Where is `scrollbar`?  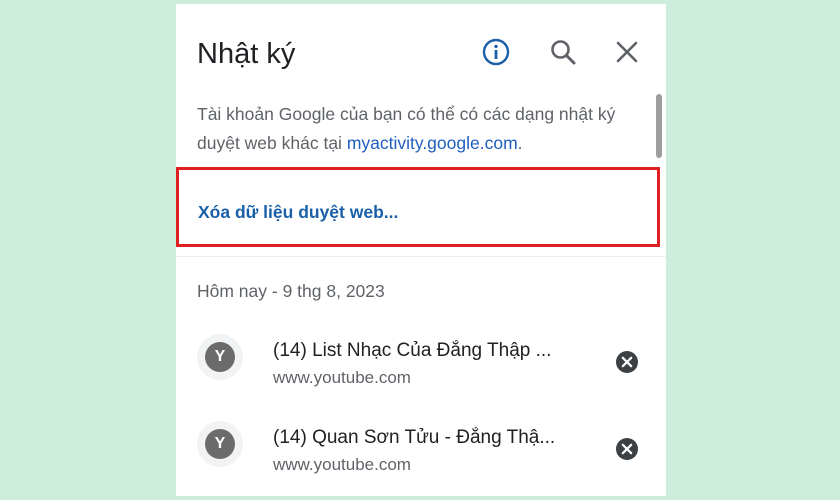
scrollbar is located at coordinates (659, 126).